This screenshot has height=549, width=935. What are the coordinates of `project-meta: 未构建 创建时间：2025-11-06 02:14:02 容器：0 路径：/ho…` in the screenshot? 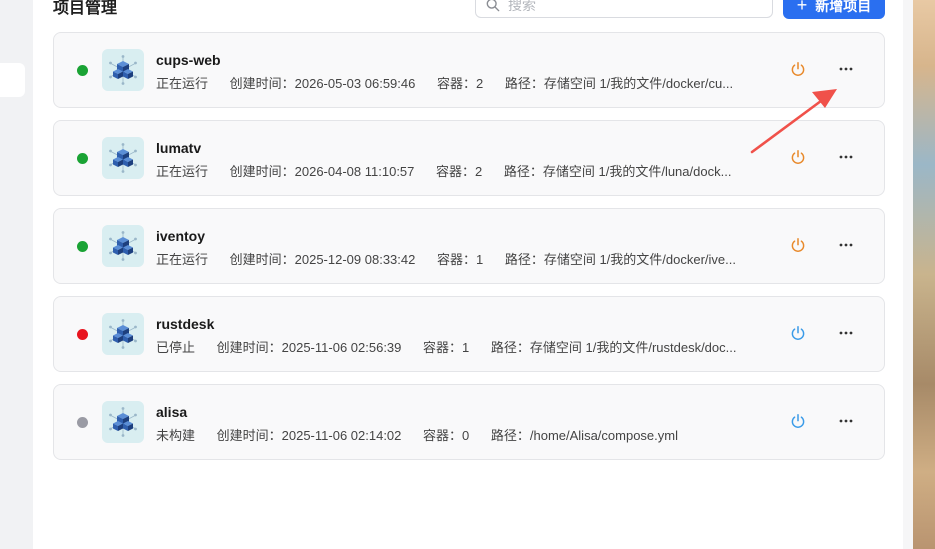 It's located at (426, 434).